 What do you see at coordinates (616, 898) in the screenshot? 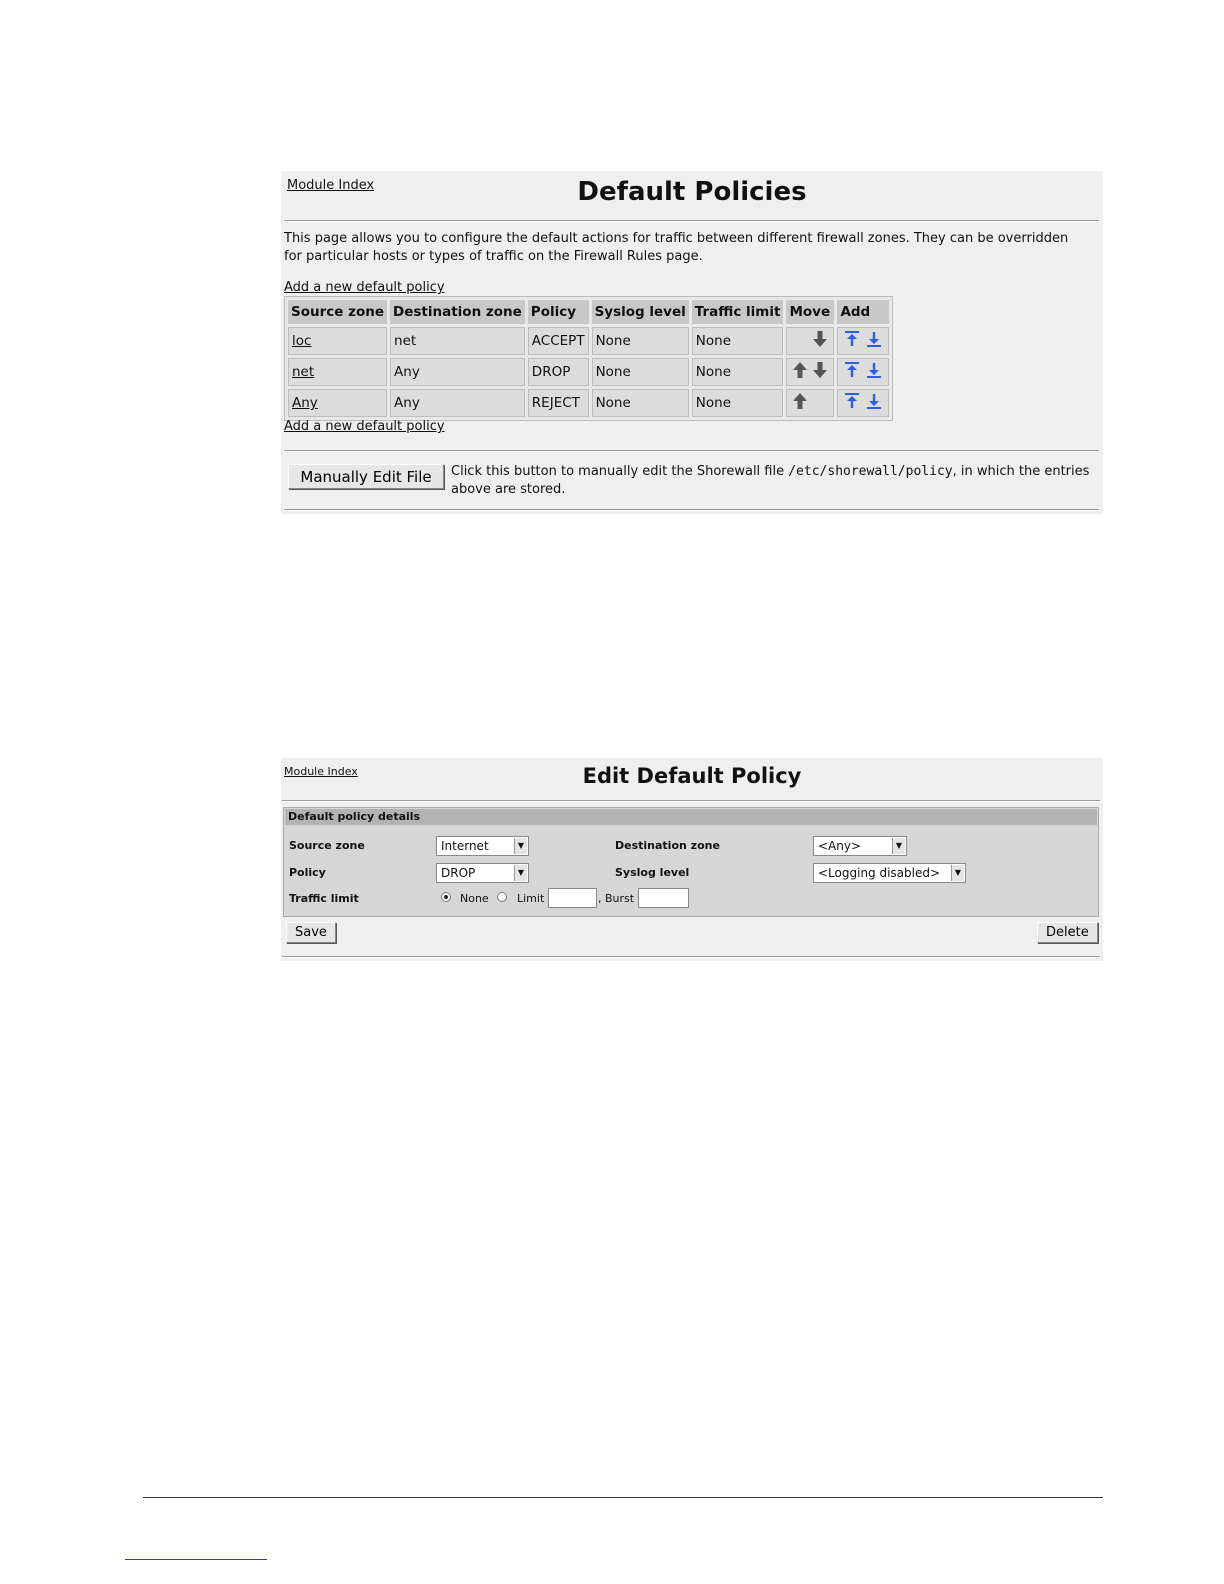
I see `burst-label: , Burst` at bounding box center [616, 898].